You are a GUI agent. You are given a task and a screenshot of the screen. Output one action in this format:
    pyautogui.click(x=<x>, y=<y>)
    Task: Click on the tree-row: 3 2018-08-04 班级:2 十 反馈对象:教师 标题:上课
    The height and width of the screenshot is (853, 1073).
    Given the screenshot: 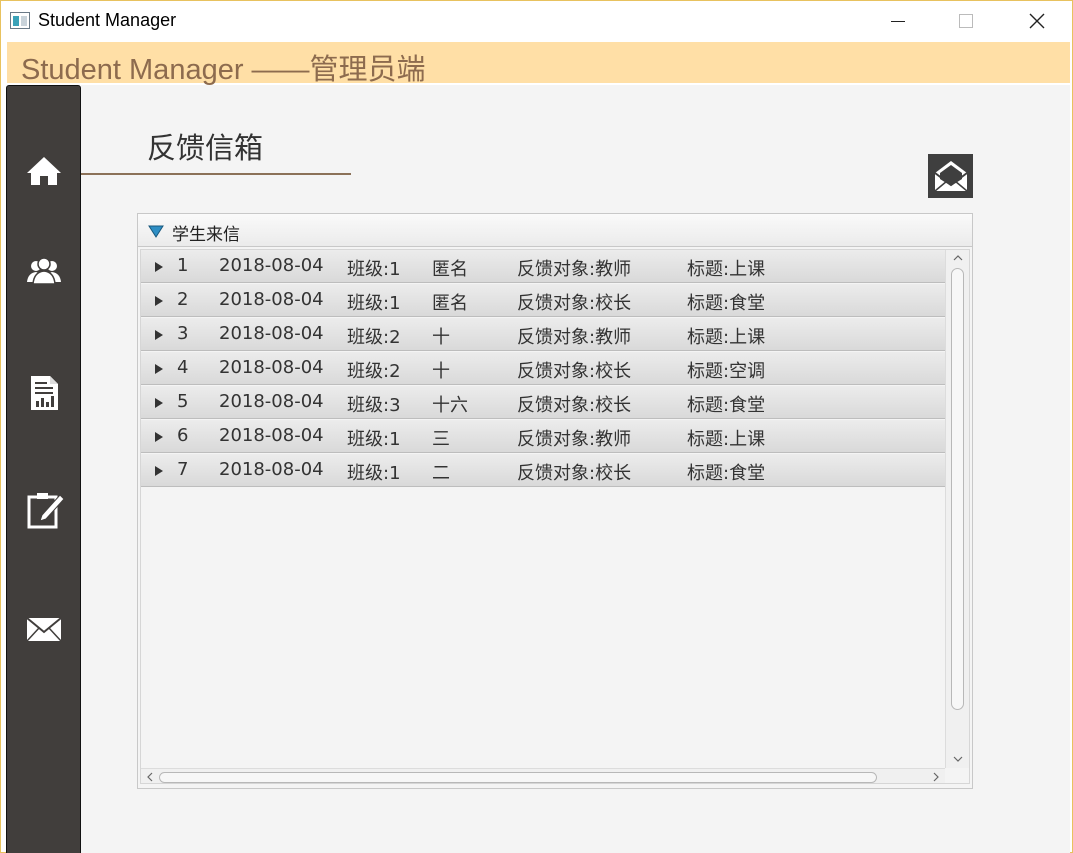 What is the action you would take?
    pyautogui.click(x=543, y=334)
    